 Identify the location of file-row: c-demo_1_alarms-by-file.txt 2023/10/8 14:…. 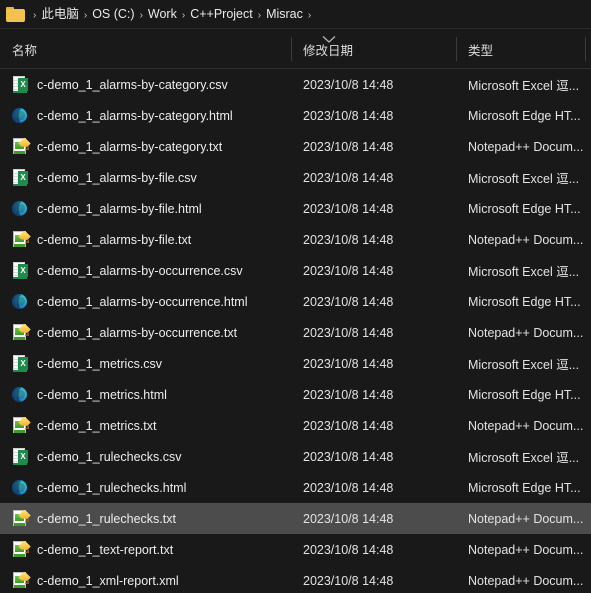
(295, 239).